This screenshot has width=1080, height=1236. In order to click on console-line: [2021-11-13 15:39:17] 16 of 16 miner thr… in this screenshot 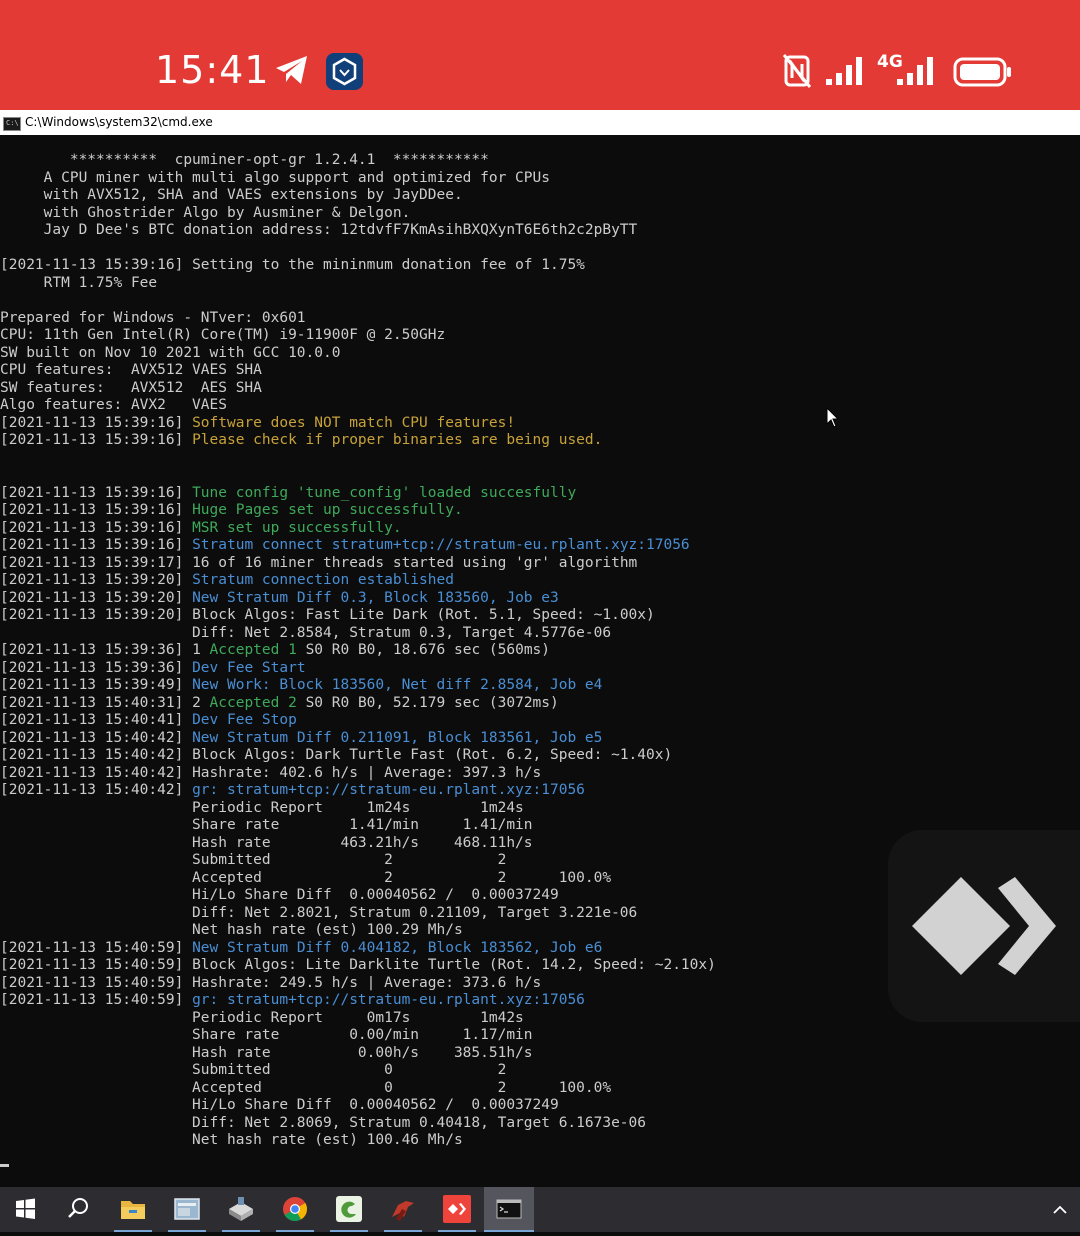, I will do `click(318, 563)`.